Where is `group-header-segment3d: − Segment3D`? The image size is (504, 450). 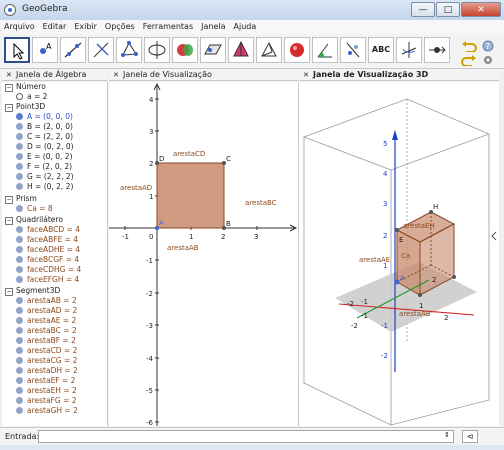 group-header-segment3d: − Segment3D is located at coordinates (31, 291).